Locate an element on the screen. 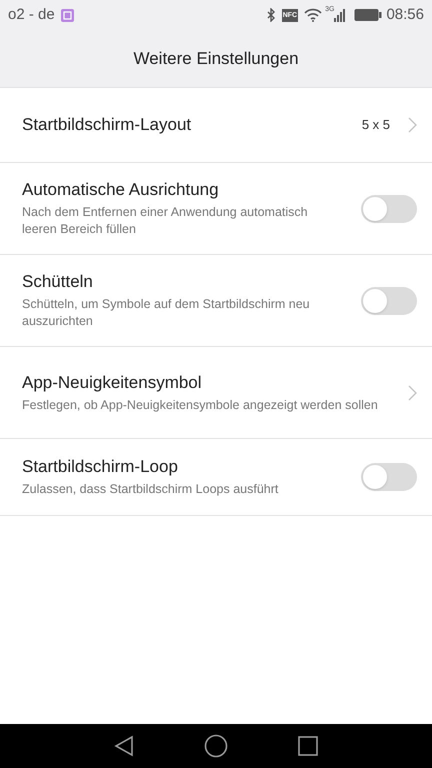 This screenshot has width=432, height=768. setting-description: Schütteln, um Symbole auf dem Startbildschirm neu auszurichten is located at coordinates (166, 313).